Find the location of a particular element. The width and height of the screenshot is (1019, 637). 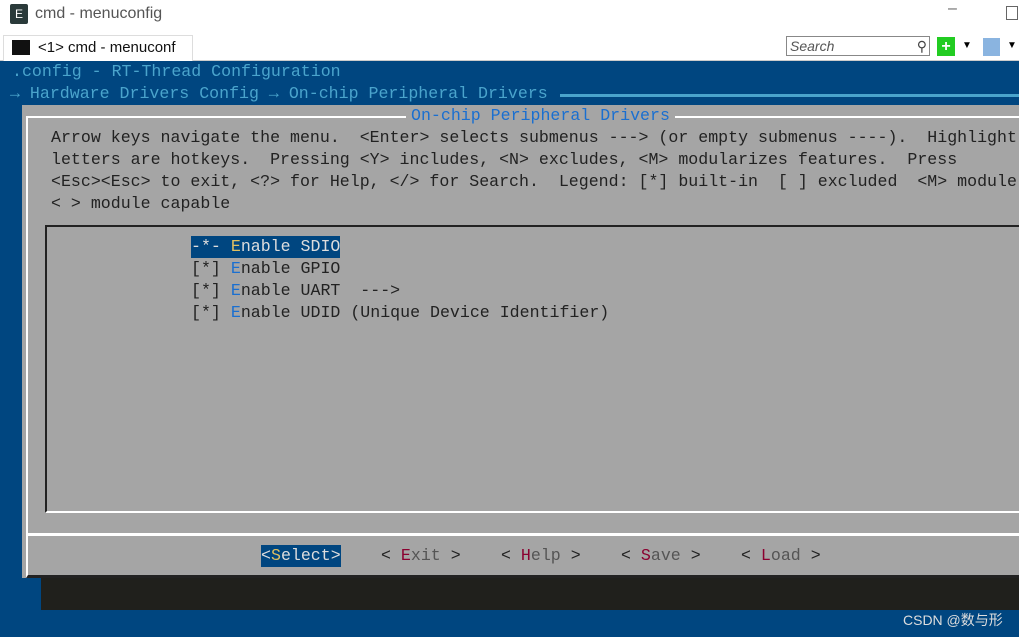

tab-label: <1> cmd - menuconf is located at coordinates (107, 47).